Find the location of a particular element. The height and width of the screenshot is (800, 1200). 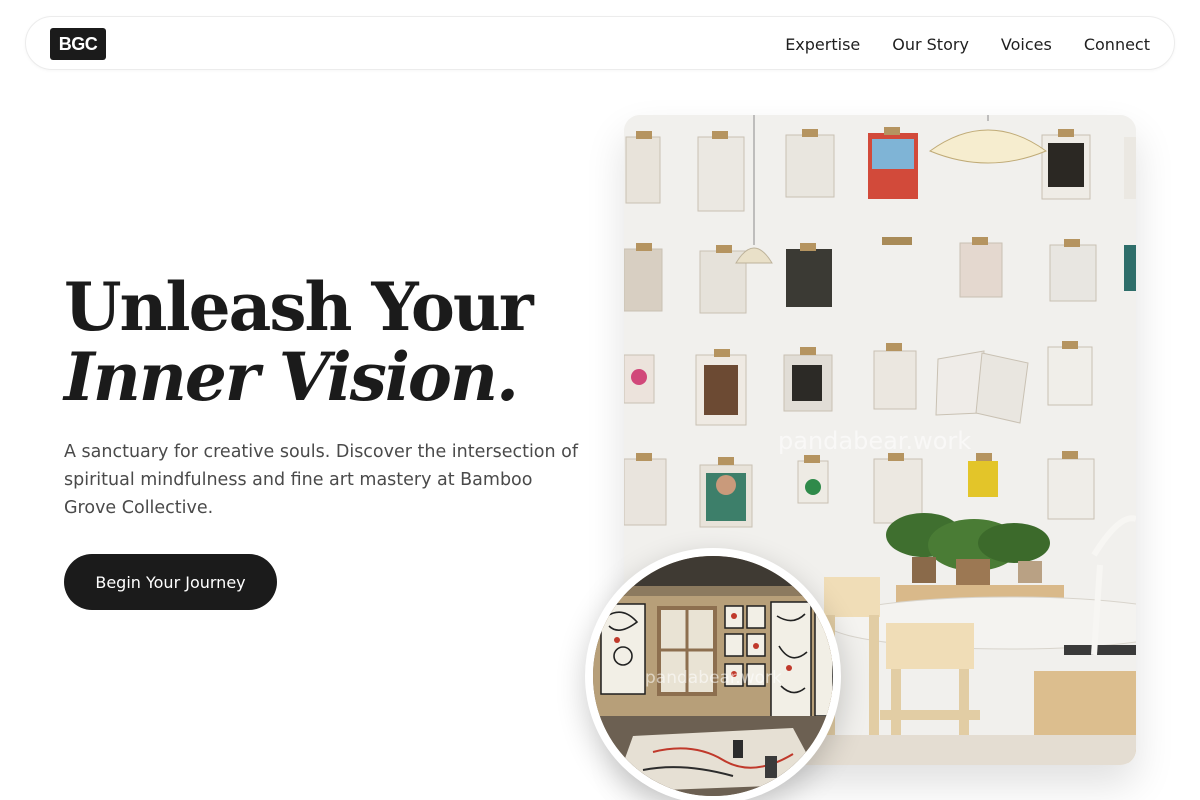

graffiti-room-illustration is located at coordinates (713, 676).